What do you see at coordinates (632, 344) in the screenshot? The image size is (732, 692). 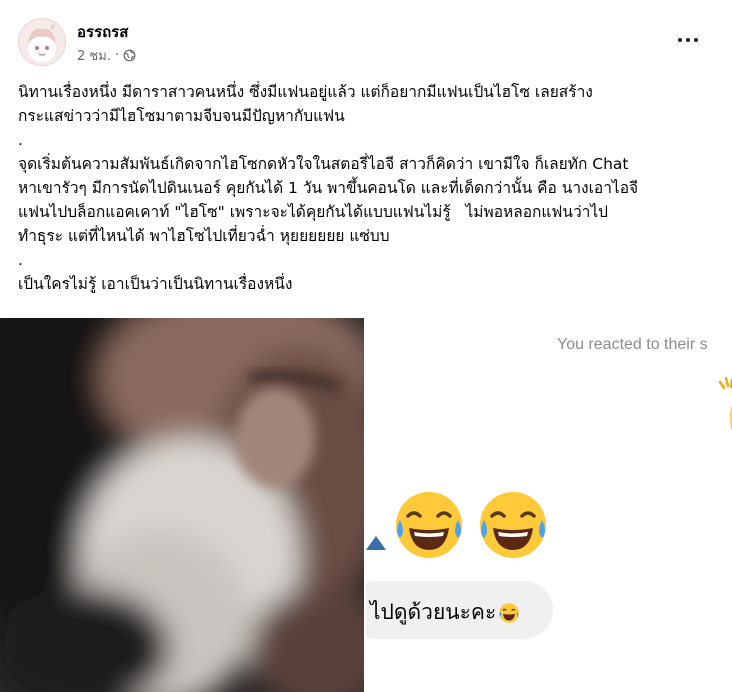 I see `reacted-status-text: You reacted to their s` at bounding box center [632, 344].